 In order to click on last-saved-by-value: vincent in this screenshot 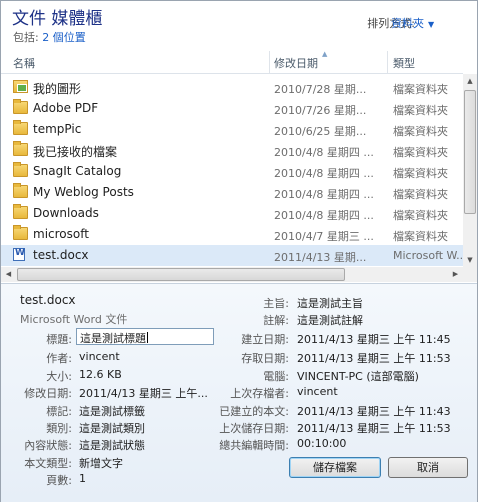, I will do `click(317, 391)`.